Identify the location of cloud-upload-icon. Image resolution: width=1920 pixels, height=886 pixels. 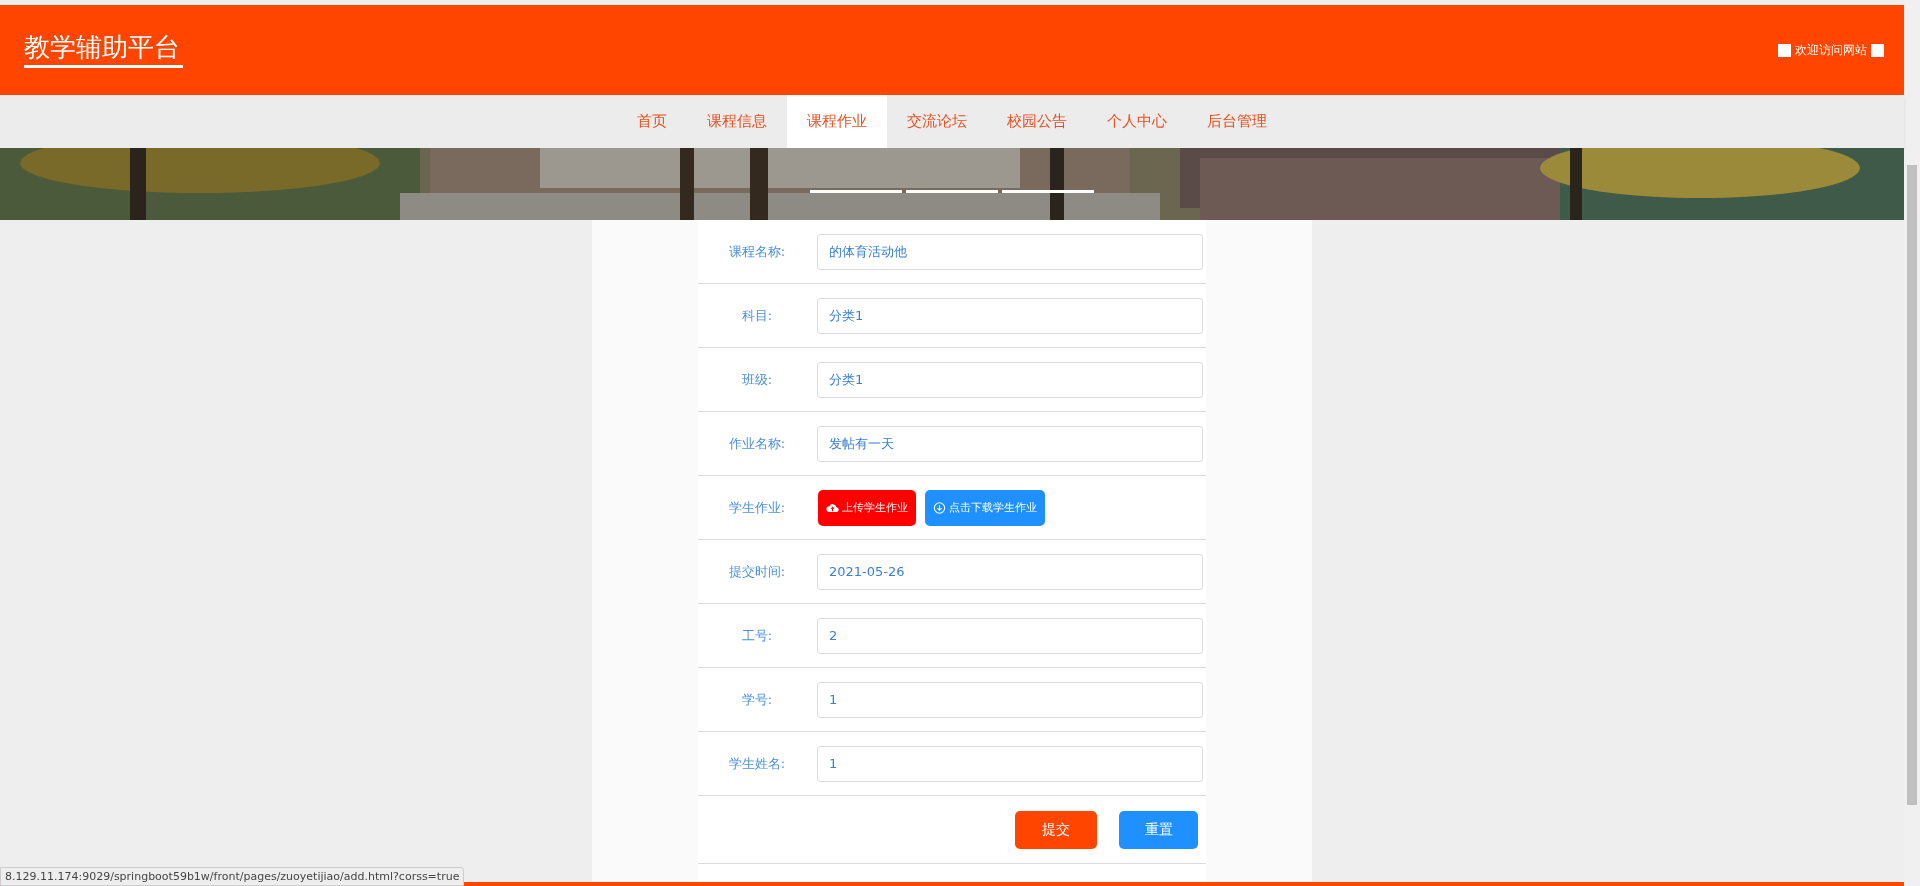
(832, 507).